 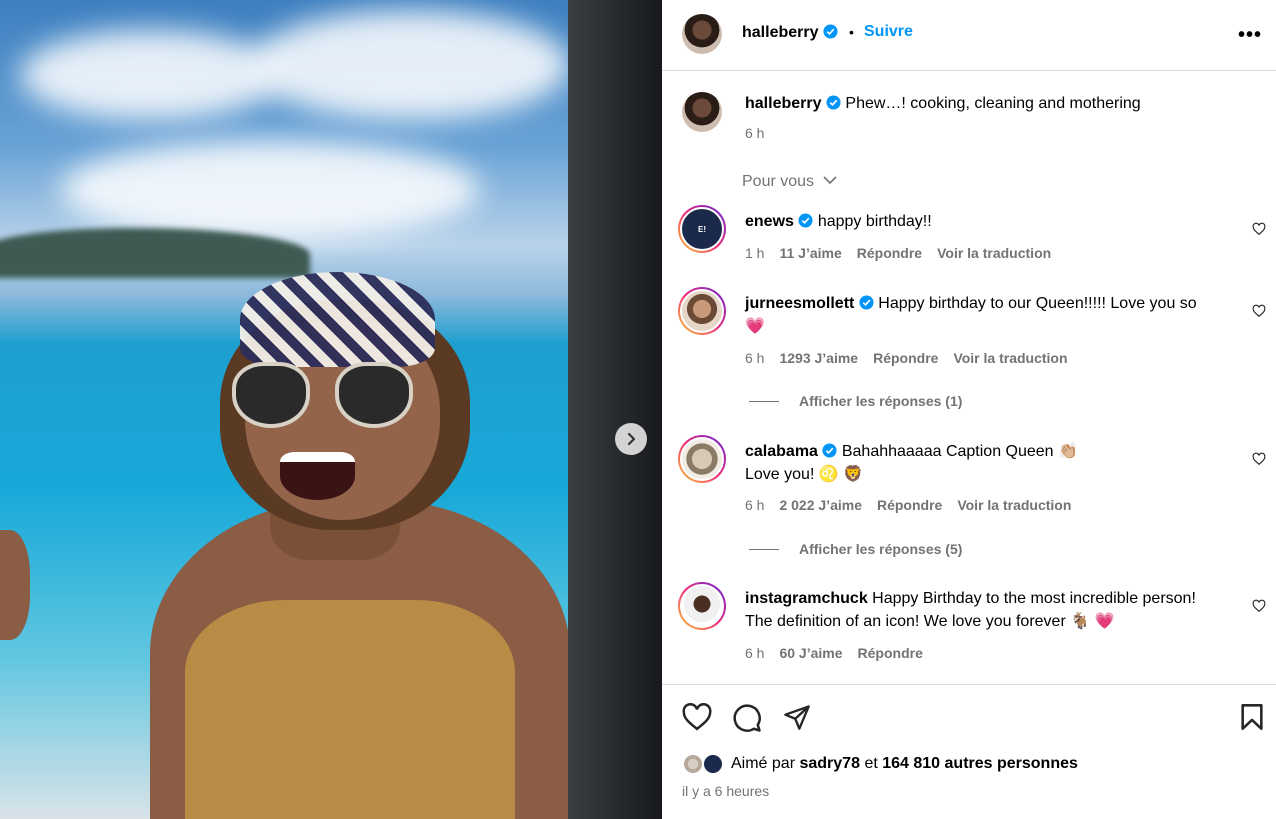 I want to click on view-replies-button: Afficher les réponses (5), so click(x=855, y=549).